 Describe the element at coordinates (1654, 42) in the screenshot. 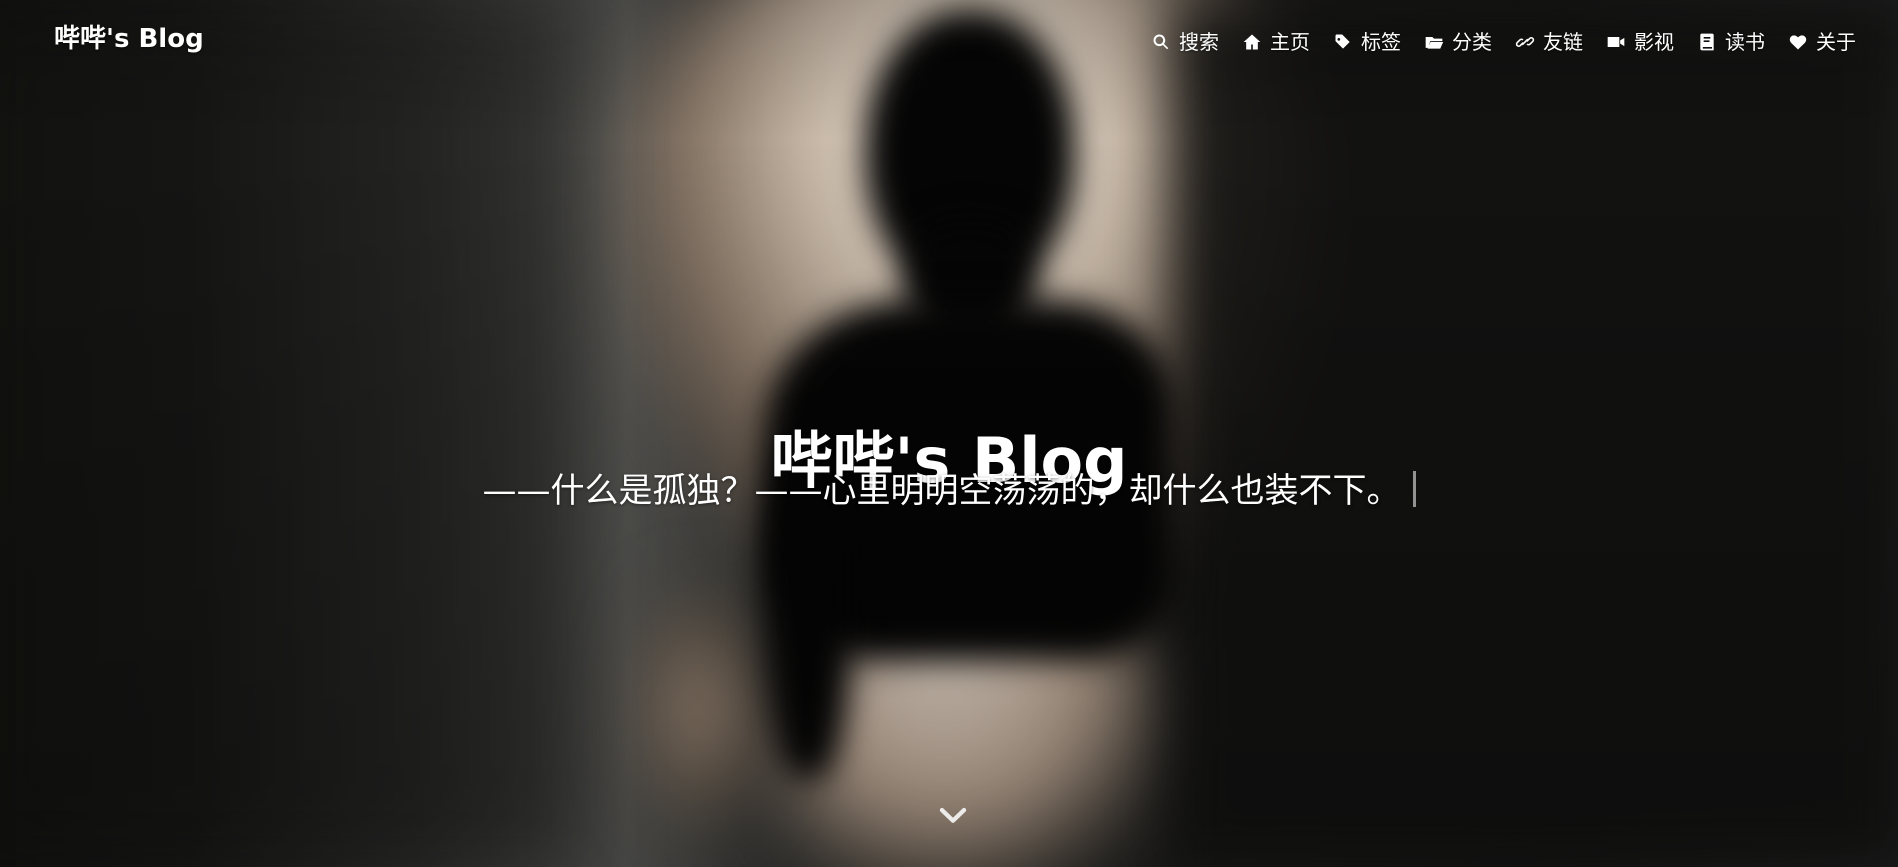

I see `nav-label: 影视` at that location.